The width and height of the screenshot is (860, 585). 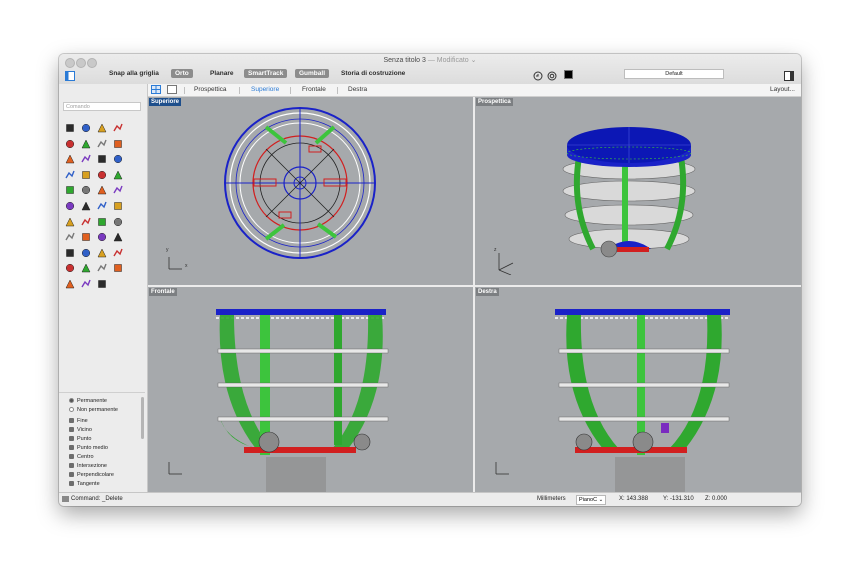 What do you see at coordinates (674, 74) in the screenshot?
I see `current-layer-select: Default` at bounding box center [674, 74].